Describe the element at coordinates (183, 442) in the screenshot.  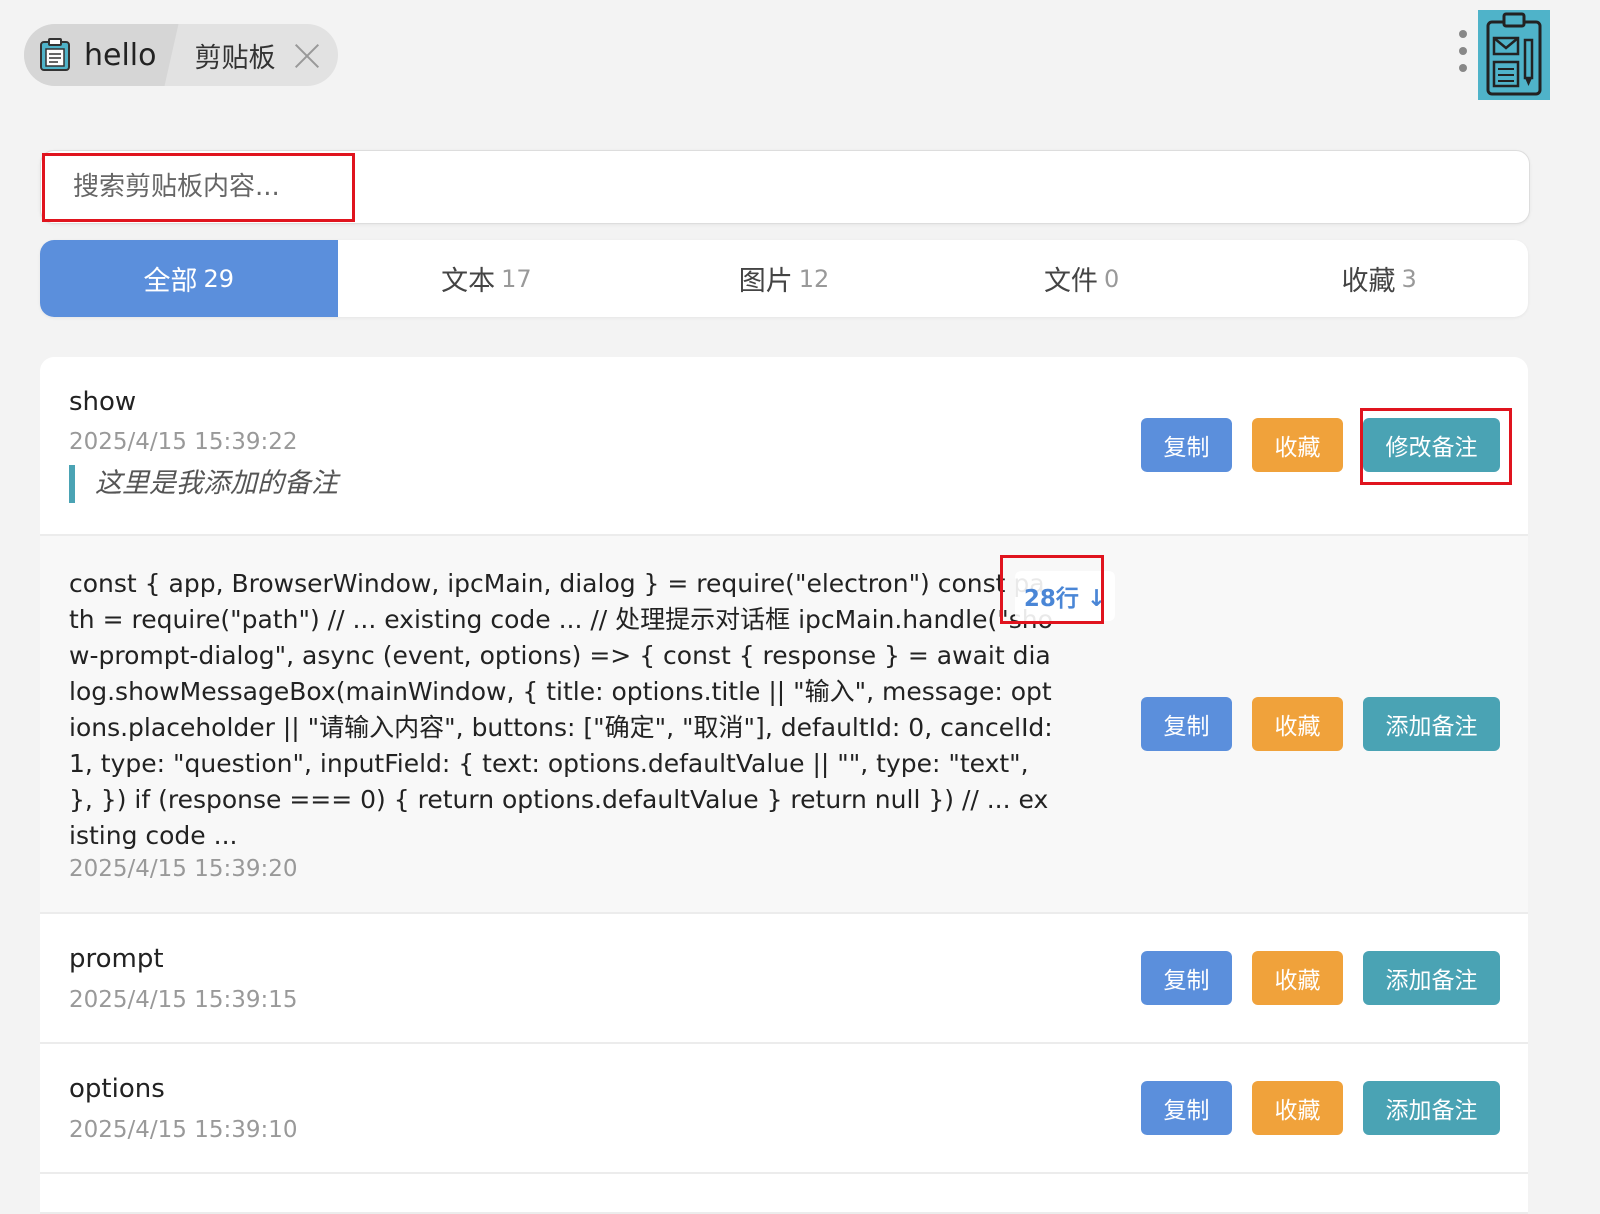
I see `item-timestamp: 2025/4/15 15:39:22` at that location.